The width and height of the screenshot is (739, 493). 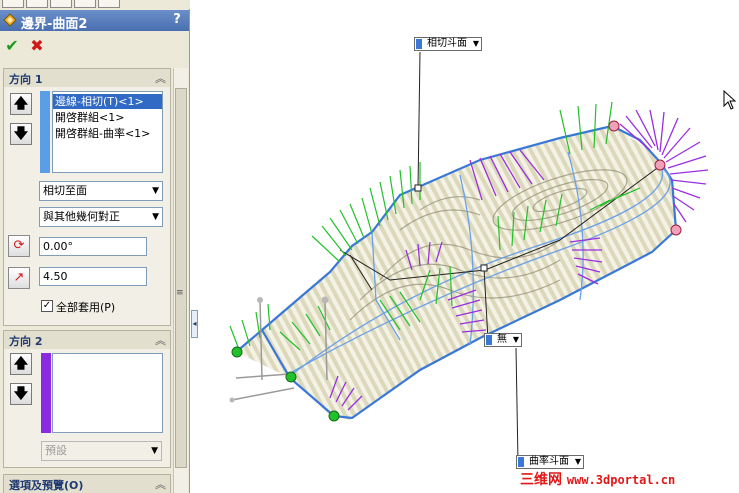 What do you see at coordinates (47, 306) in the screenshot?
I see `apply-all-checkbox: ✓` at bounding box center [47, 306].